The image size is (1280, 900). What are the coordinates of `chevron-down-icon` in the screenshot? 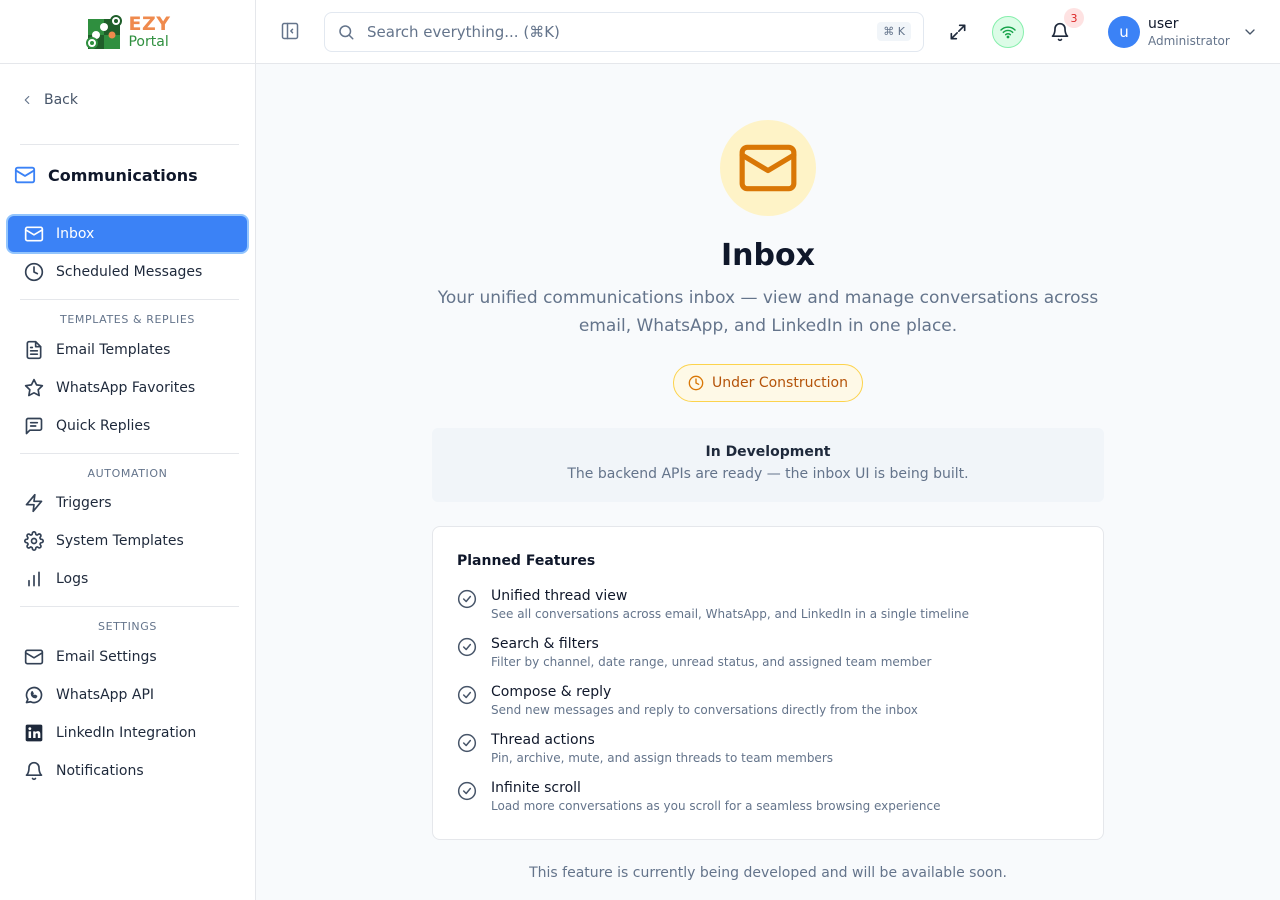 It's located at (1250, 32).